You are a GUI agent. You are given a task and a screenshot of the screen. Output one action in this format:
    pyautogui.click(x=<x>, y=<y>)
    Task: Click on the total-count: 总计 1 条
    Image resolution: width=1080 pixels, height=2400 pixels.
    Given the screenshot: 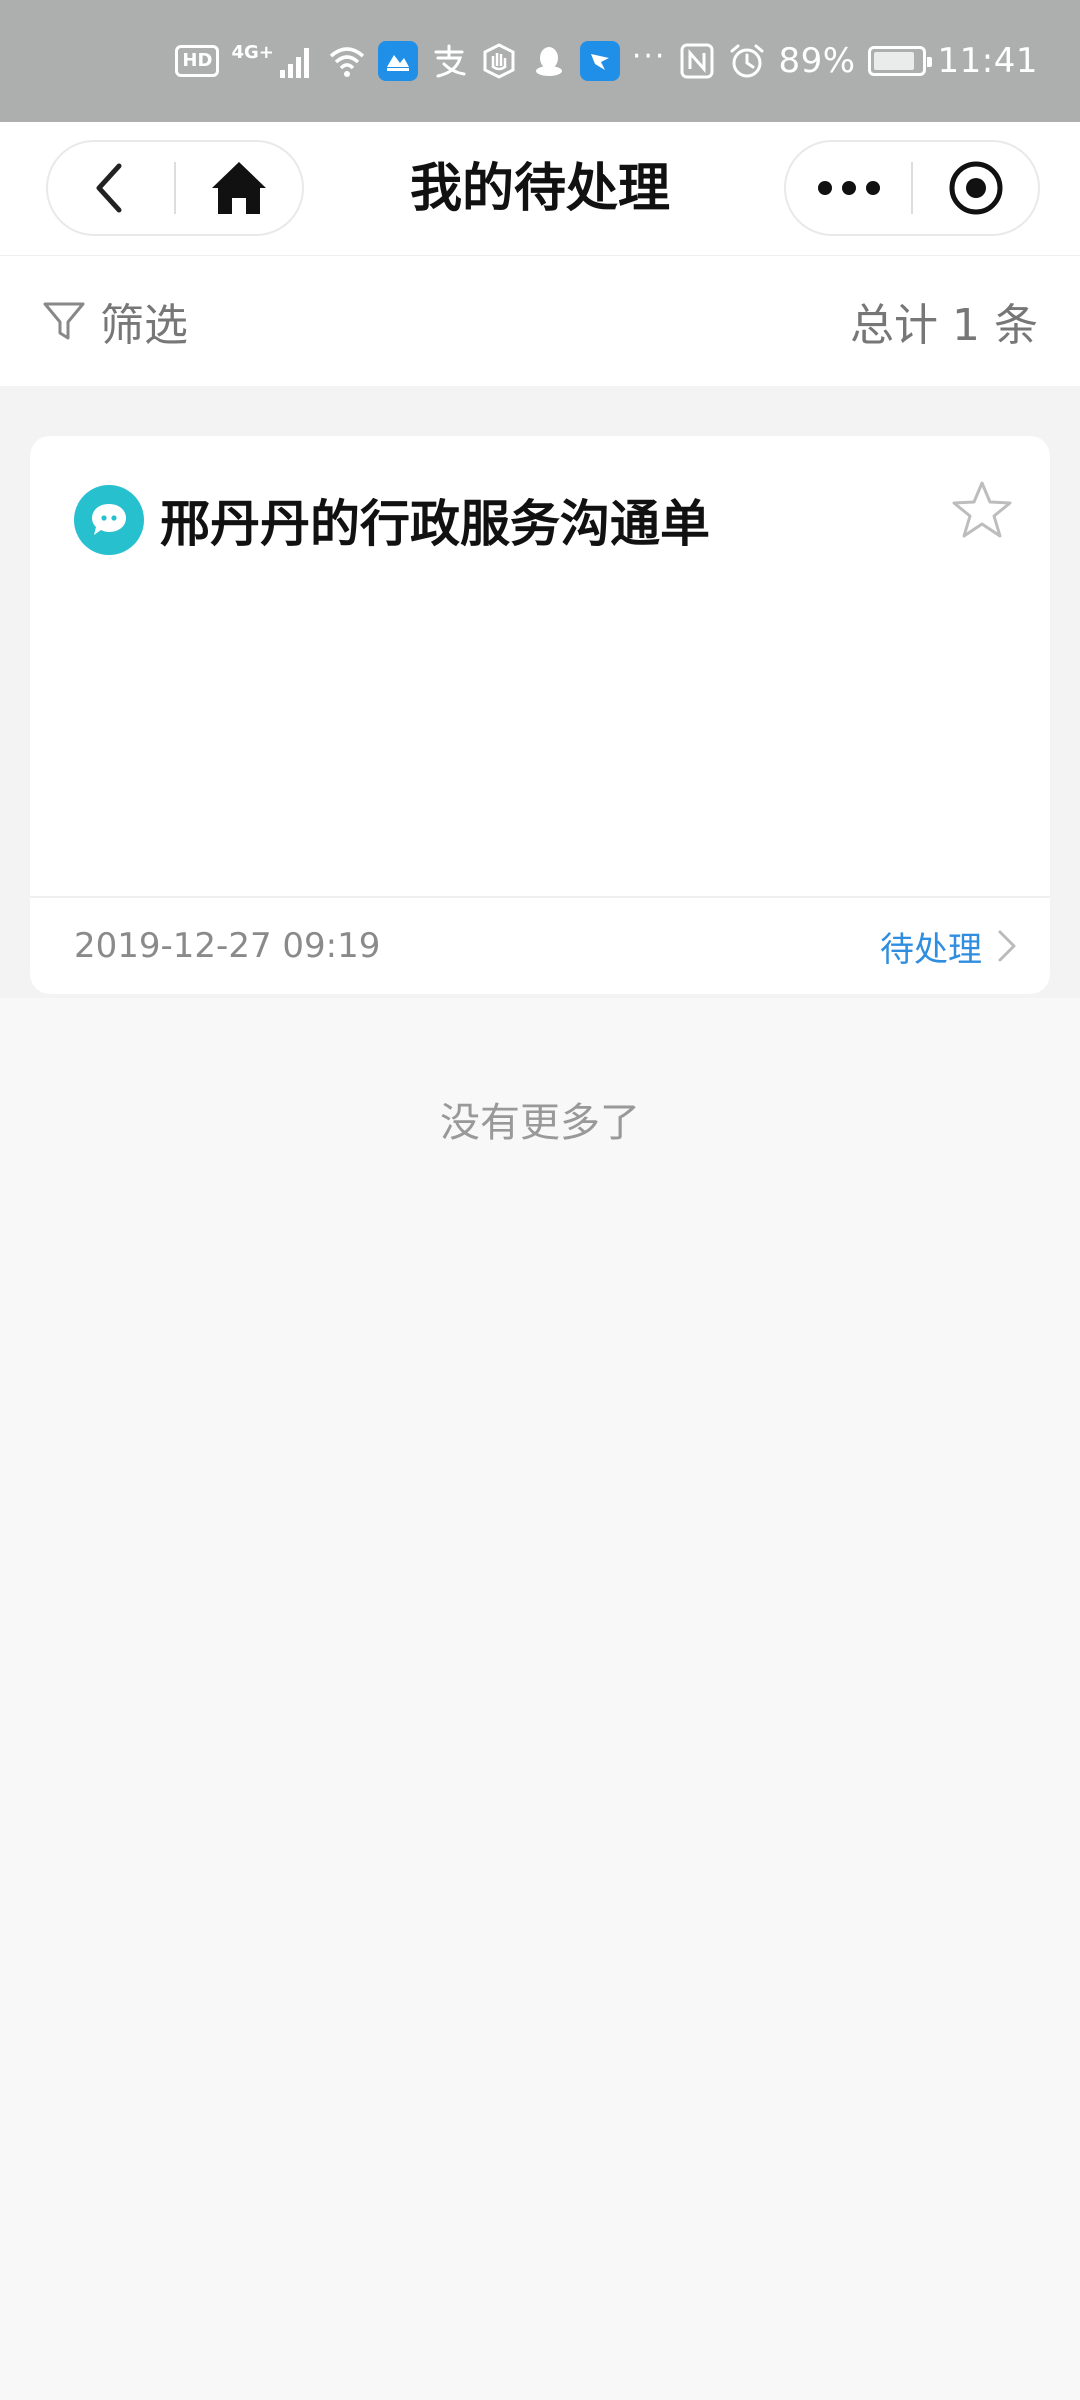 What is the action you would take?
    pyautogui.click(x=944, y=325)
    